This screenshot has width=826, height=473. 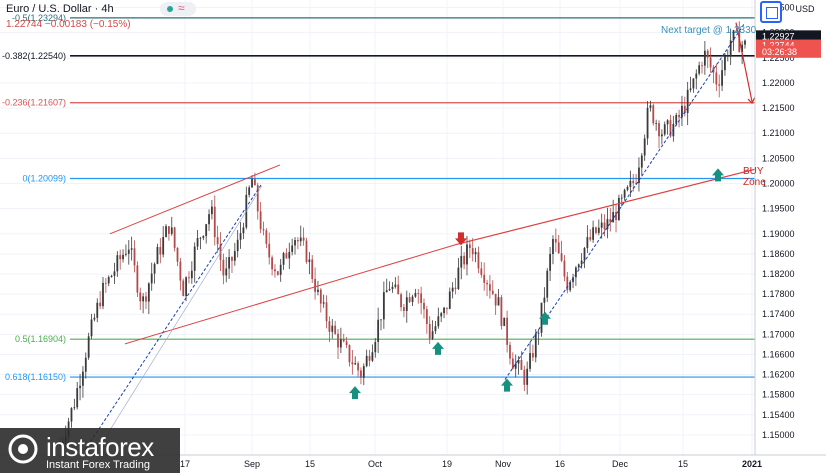 I want to click on time-tick-label: Dec, so click(x=620, y=464).